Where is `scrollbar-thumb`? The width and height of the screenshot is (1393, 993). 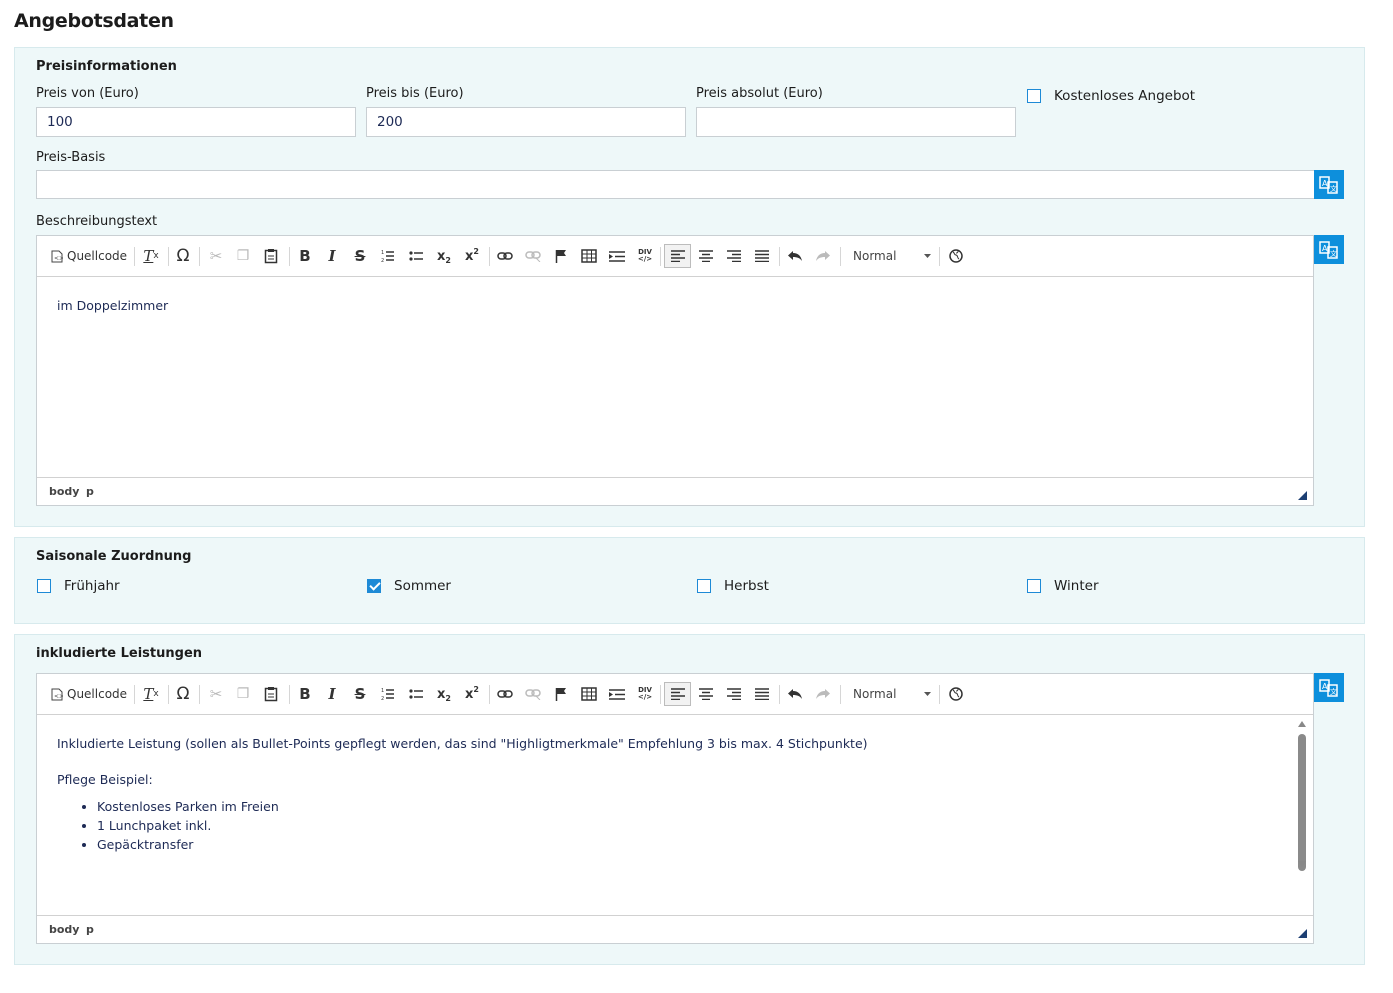 scrollbar-thumb is located at coordinates (1302, 802).